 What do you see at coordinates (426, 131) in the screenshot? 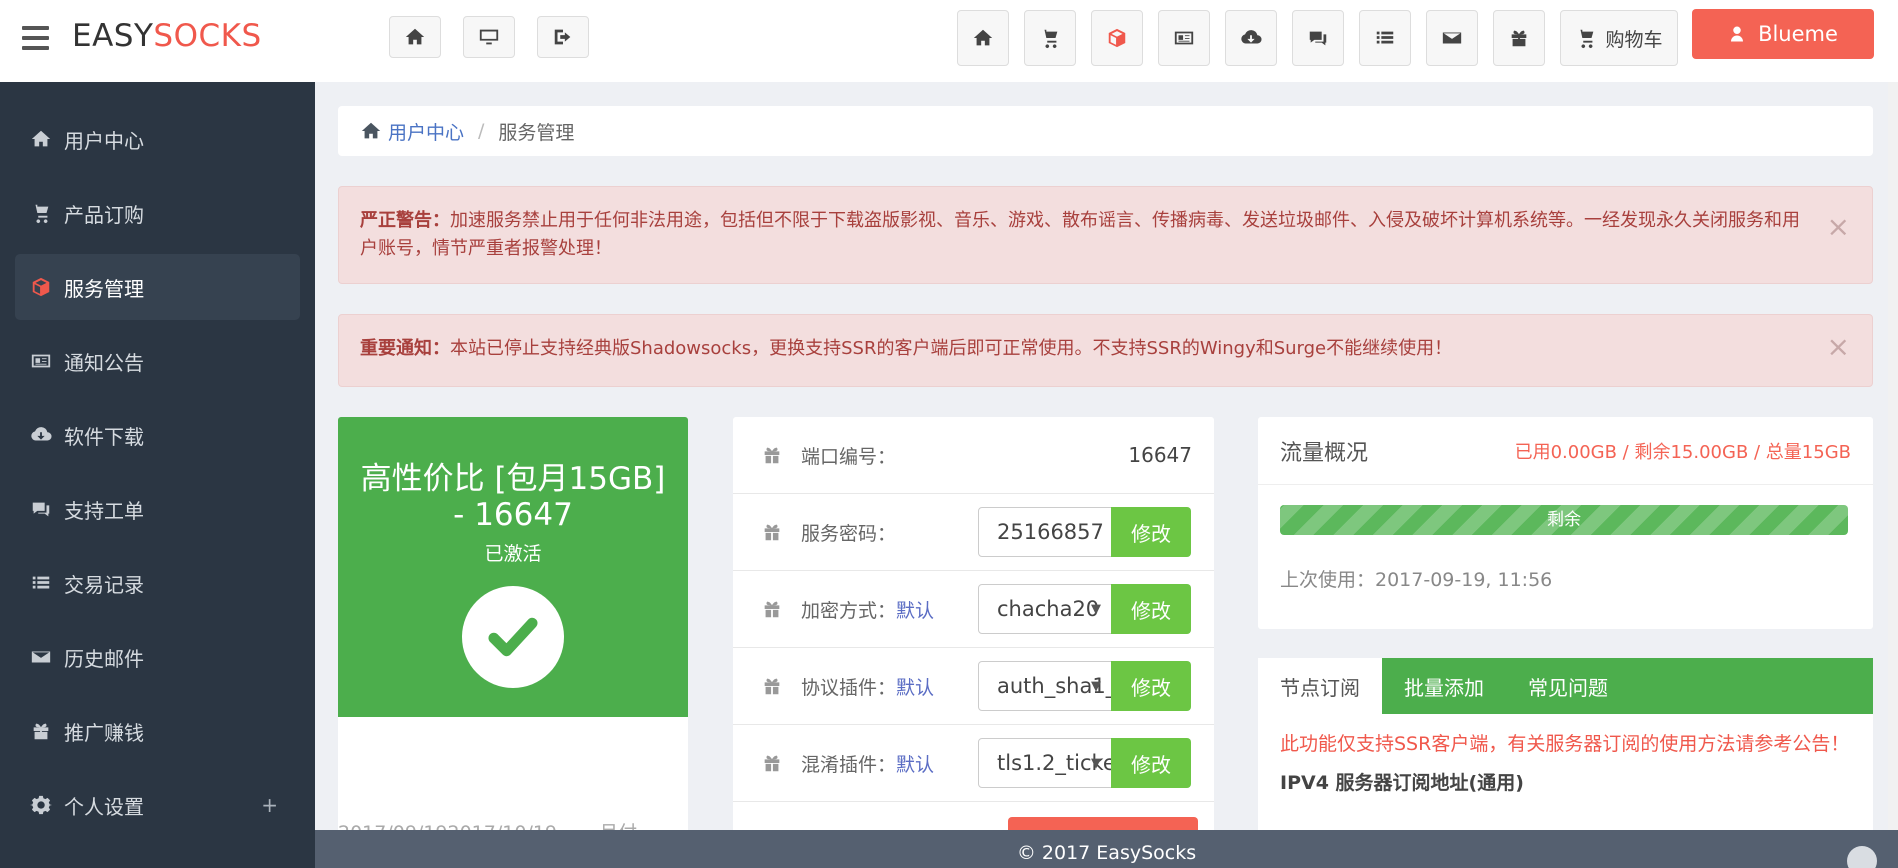
I see `breadcrumb-home-link: 用户中心` at bounding box center [426, 131].